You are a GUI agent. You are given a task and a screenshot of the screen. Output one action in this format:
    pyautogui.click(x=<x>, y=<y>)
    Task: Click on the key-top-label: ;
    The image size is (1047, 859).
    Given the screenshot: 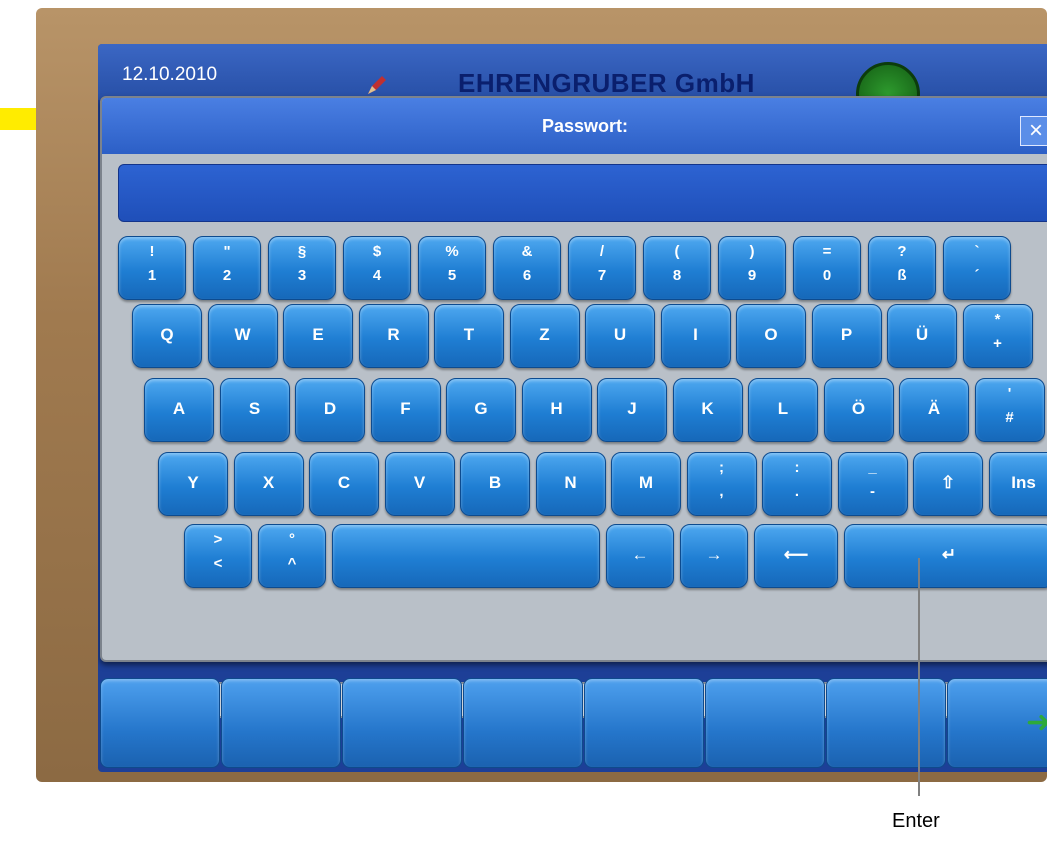 What is the action you would take?
    pyautogui.click(x=721, y=467)
    